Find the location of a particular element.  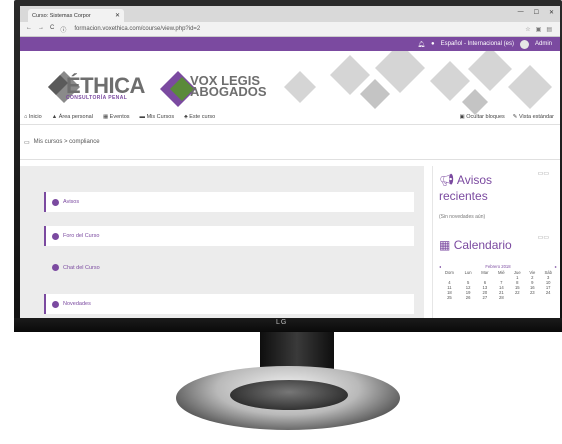

monitor-chin is located at coordinates (288, 325).